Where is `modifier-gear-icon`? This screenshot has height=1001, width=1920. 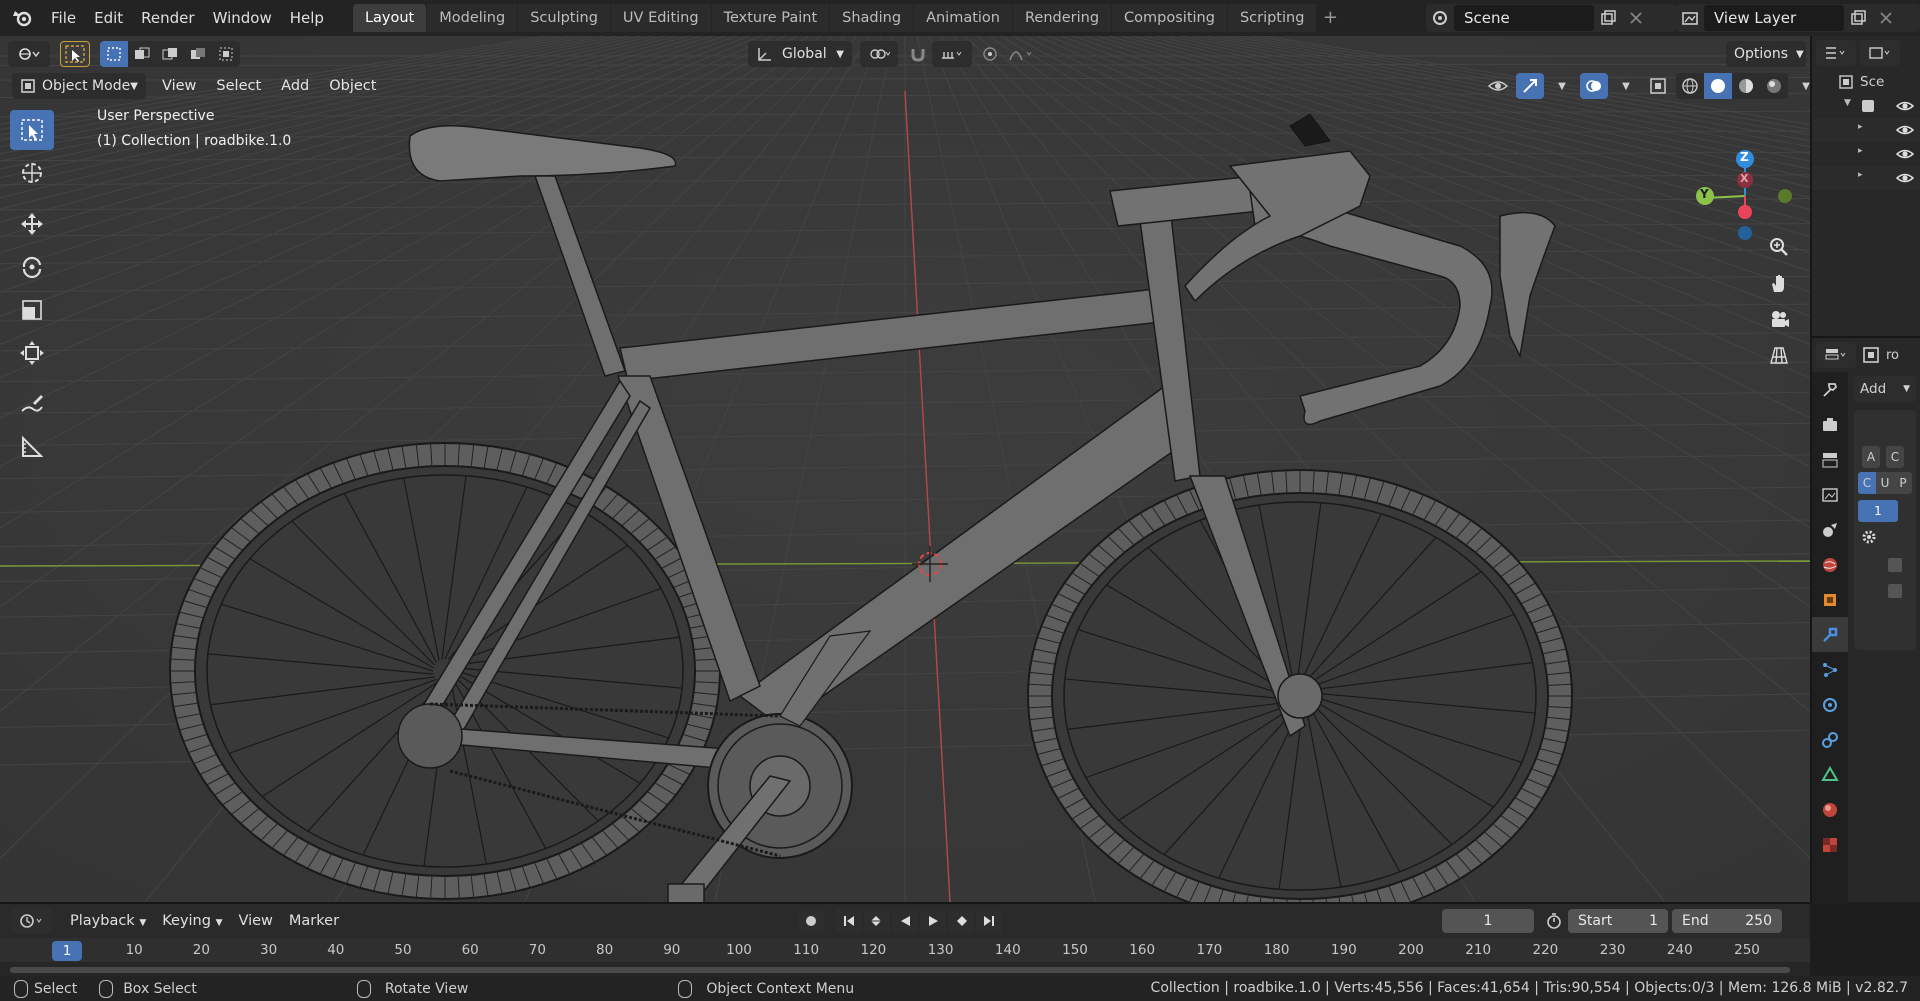 modifier-gear-icon is located at coordinates (1869, 539).